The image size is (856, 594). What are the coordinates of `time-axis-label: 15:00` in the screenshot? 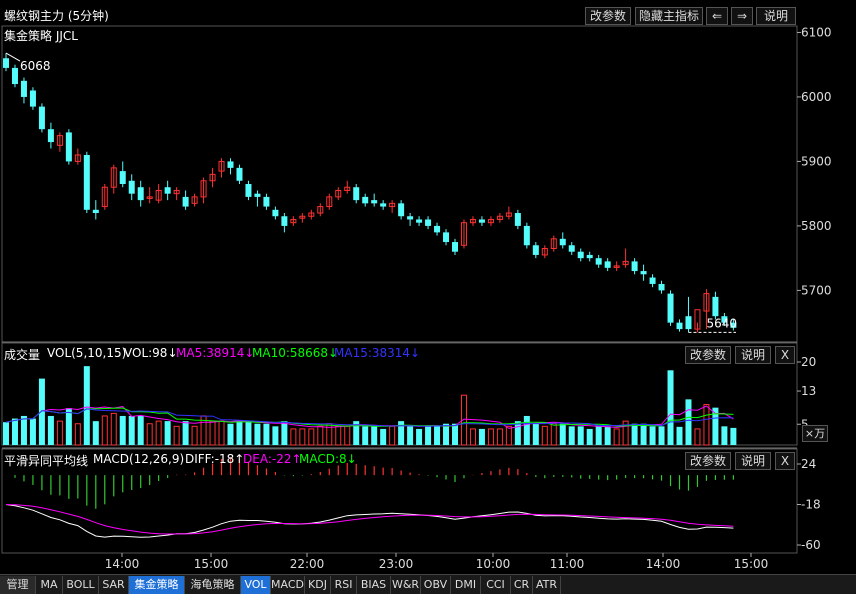 It's located at (751, 564).